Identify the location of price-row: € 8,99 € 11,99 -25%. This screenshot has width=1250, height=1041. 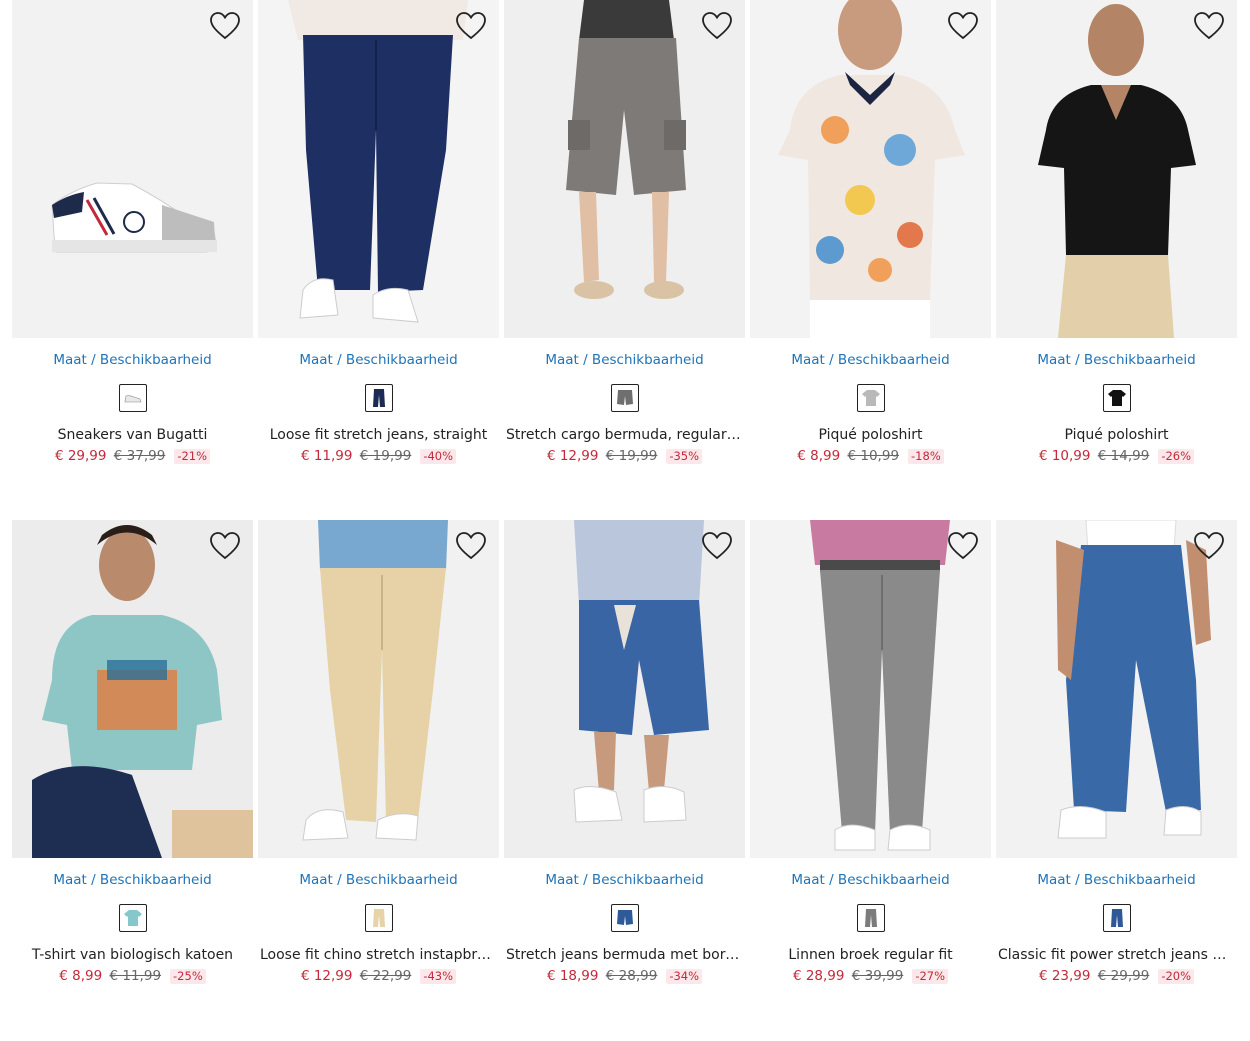
(132, 976).